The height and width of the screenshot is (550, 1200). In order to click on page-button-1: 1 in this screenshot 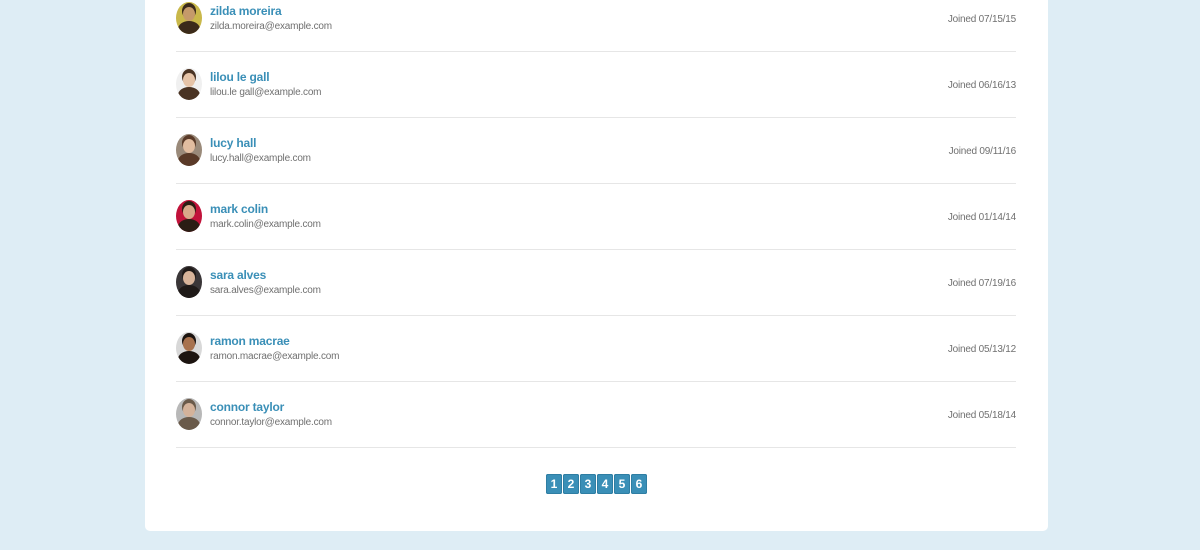, I will do `click(554, 484)`.